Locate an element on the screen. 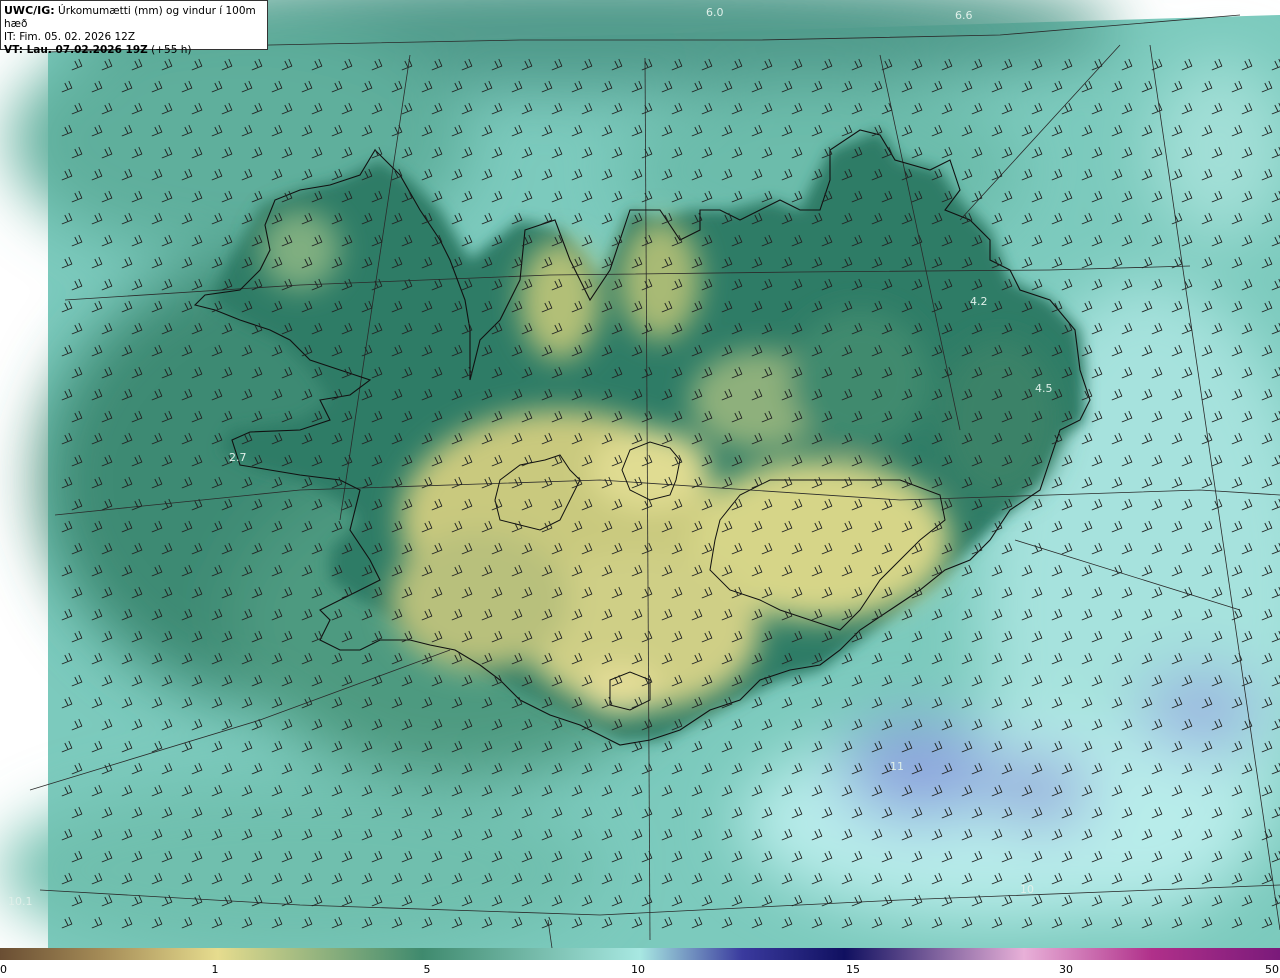  colorbar-tick-10: 10 is located at coordinates (638, 969).